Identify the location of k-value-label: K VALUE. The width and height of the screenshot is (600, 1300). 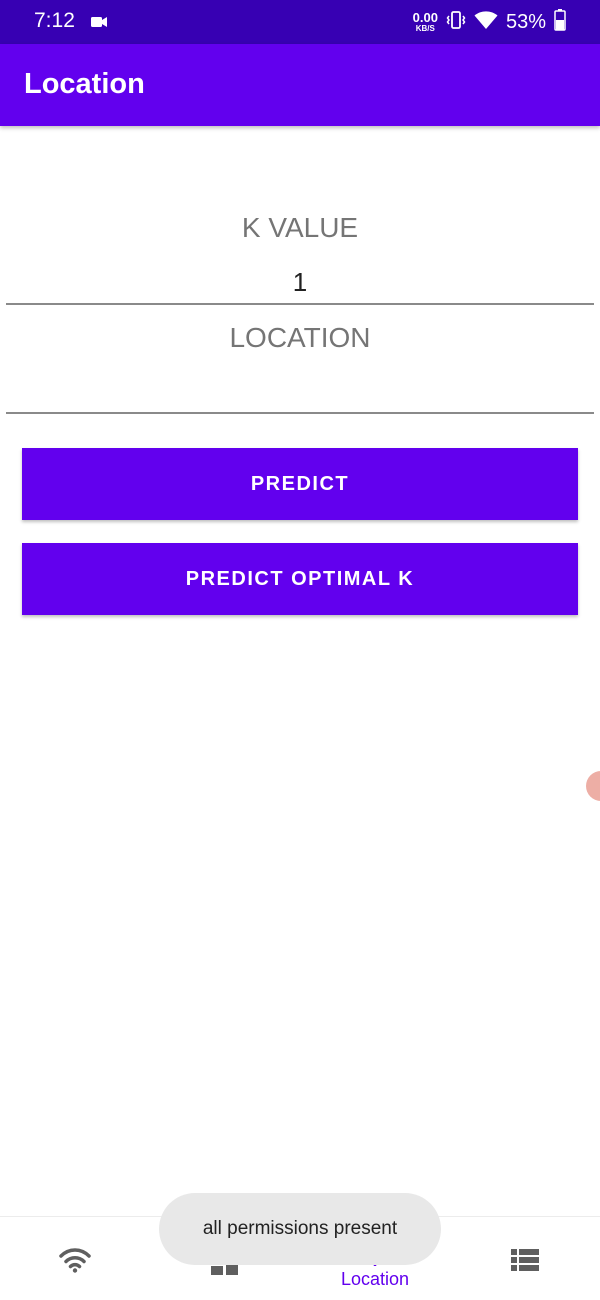
(300, 227).